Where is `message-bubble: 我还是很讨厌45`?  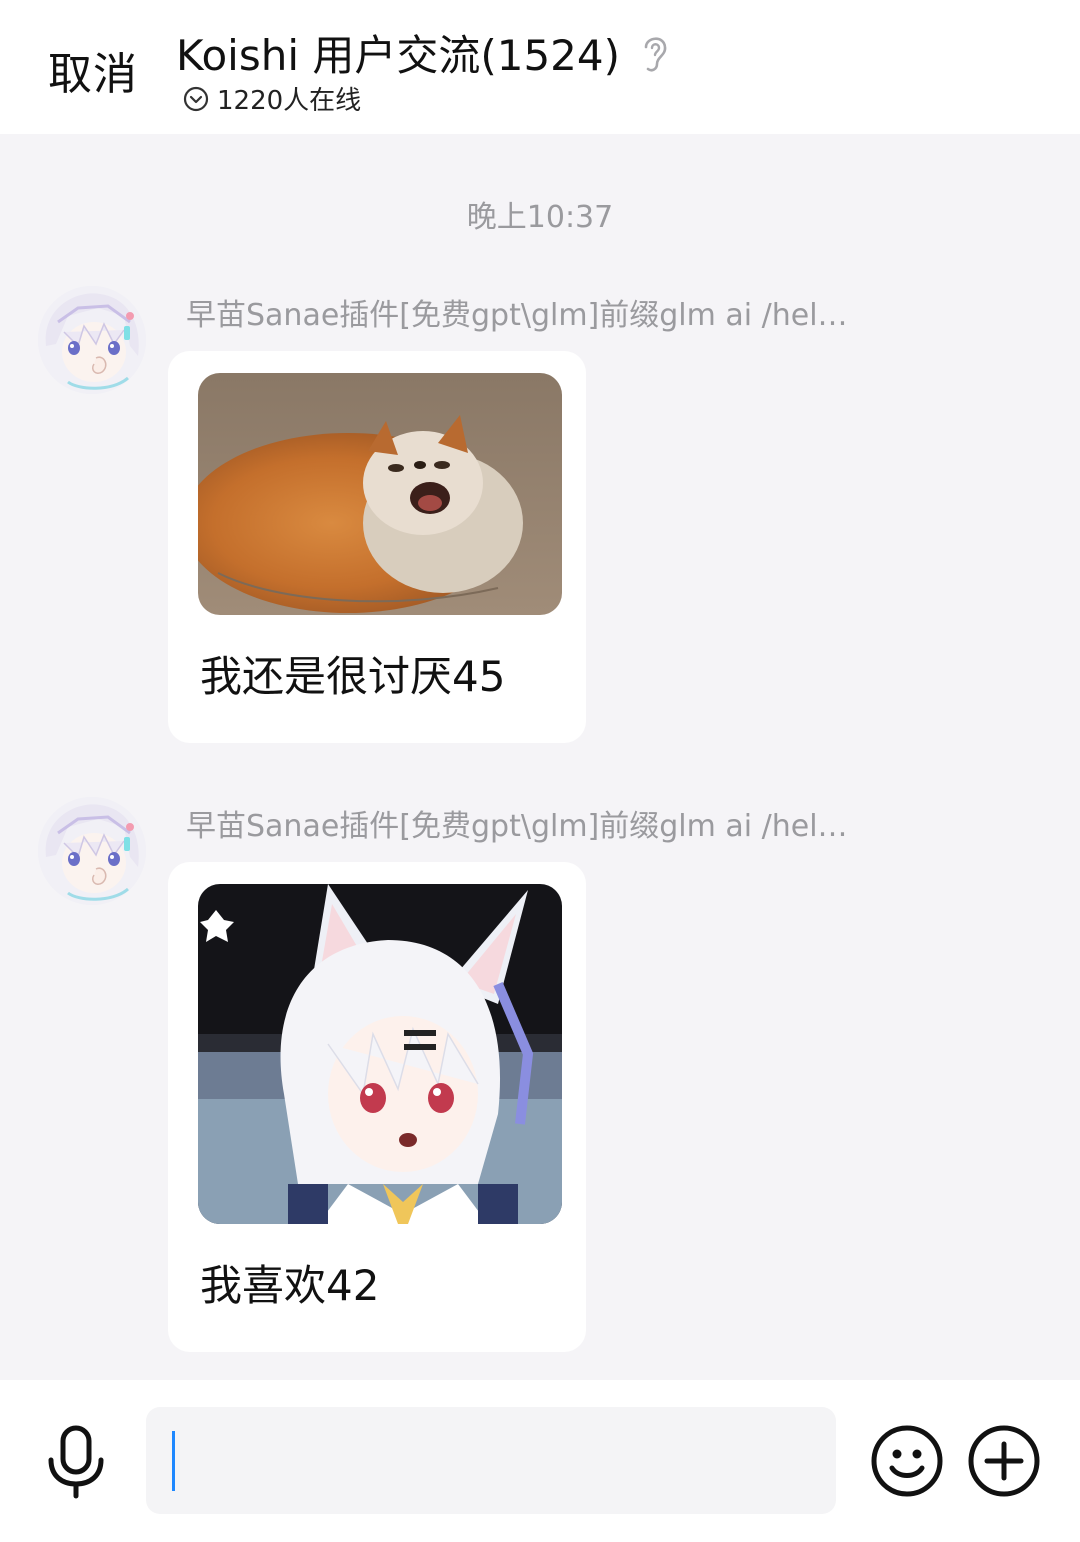
message-bubble: 我还是很讨厌45 is located at coordinates (377, 547).